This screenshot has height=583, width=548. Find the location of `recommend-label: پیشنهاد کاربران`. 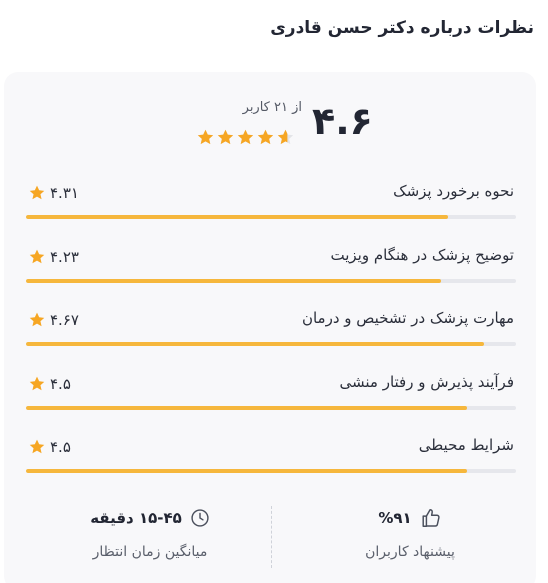

recommend-label: پیشنهاد کاربران is located at coordinates (410, 552).